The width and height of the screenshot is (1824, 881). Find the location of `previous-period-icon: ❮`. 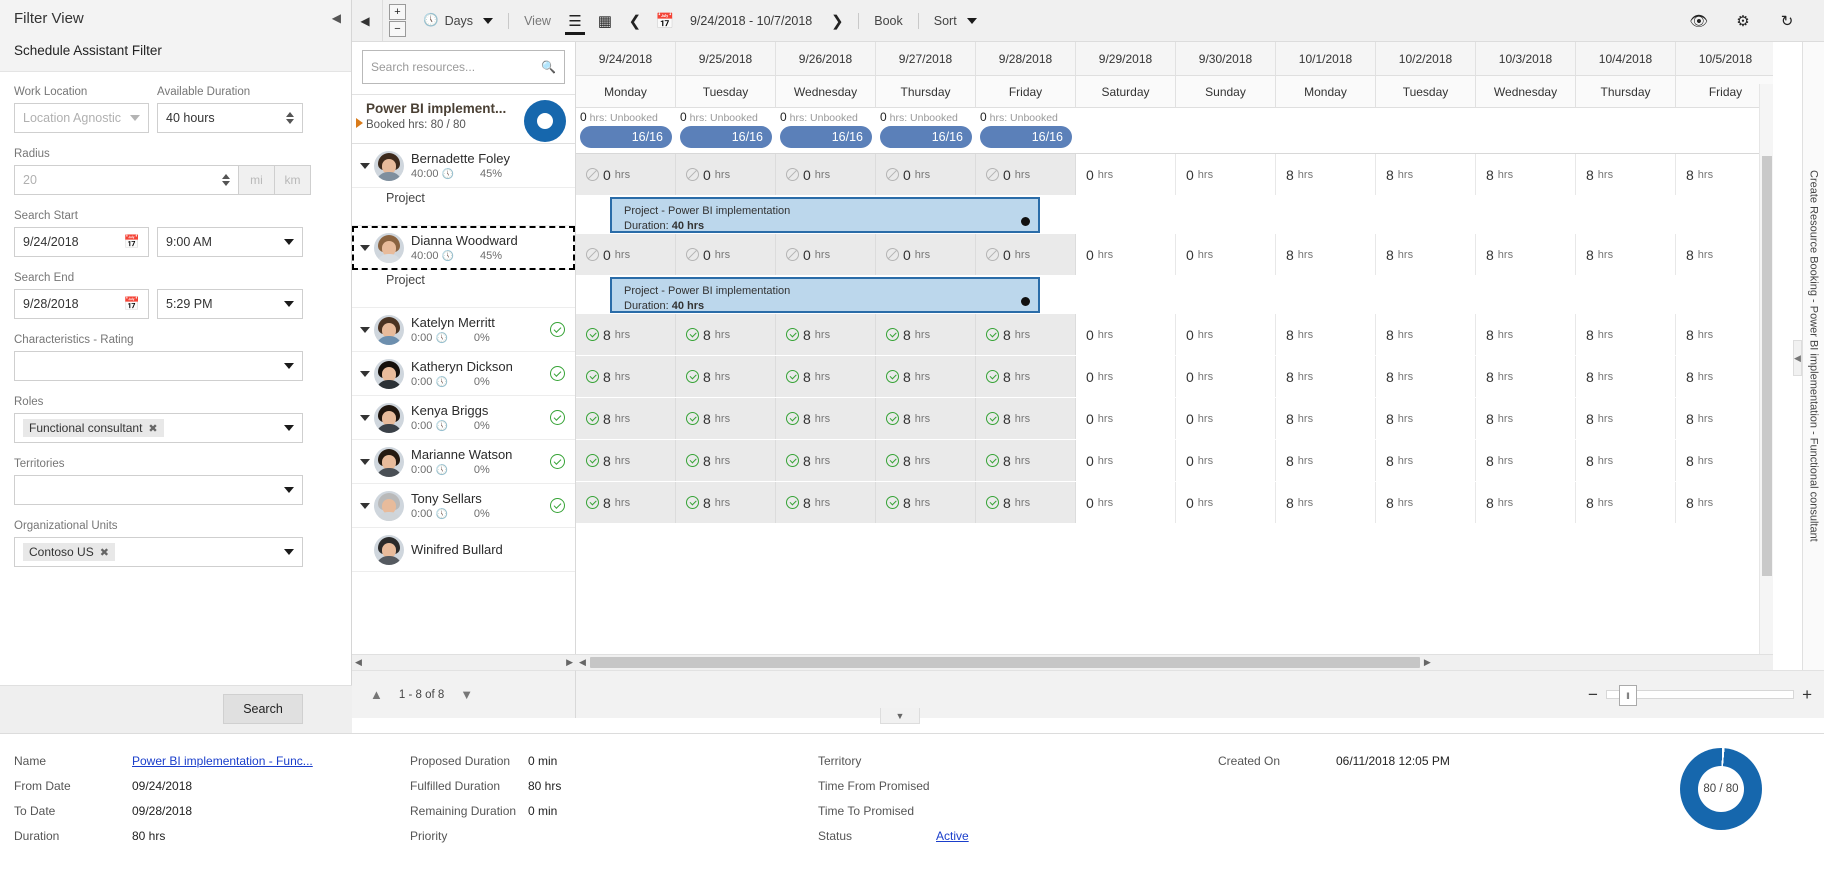

previous-period-icon: ❮ is located at coordinates (635, 21).